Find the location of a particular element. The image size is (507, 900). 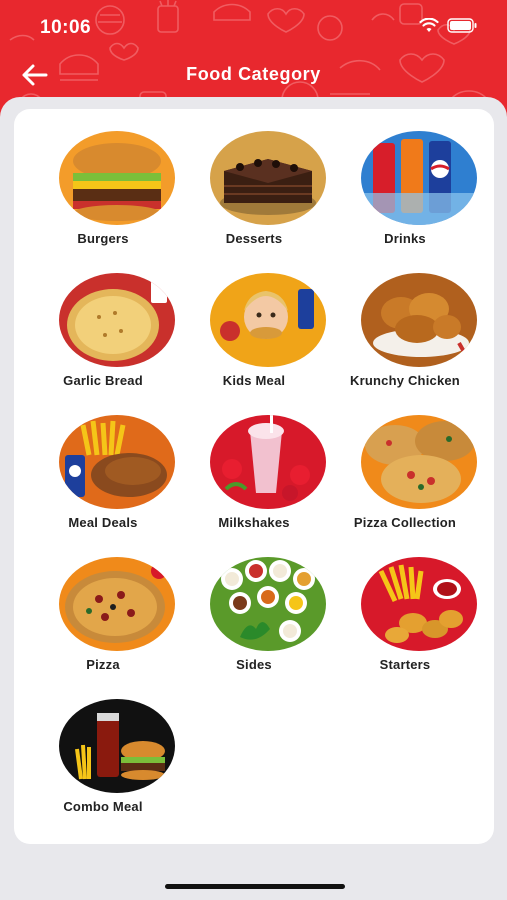

sides-image is located at coordinates (268, 604).